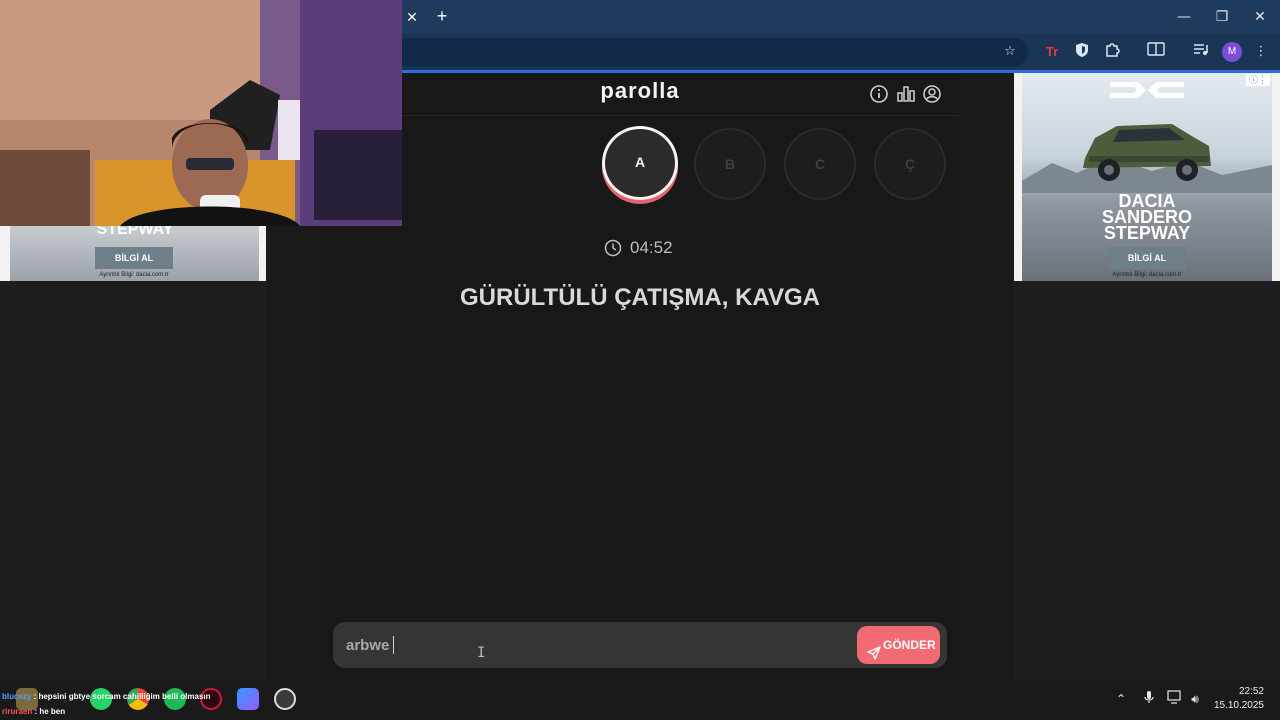  I want to click on timer: 04:52, so click(645, 248).